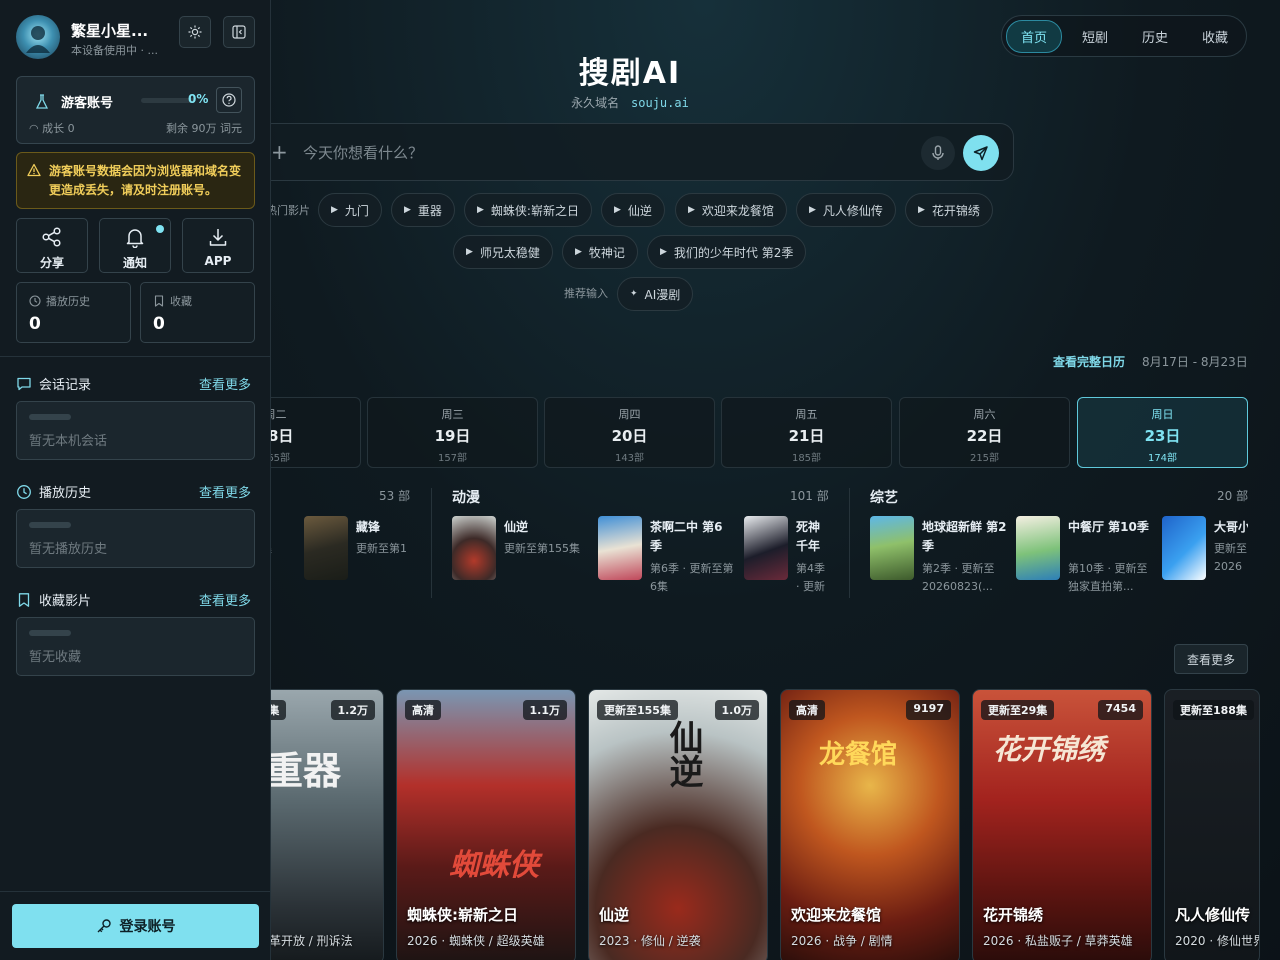  I want to click on history-more-link: 查看更多, so click(225, 491).